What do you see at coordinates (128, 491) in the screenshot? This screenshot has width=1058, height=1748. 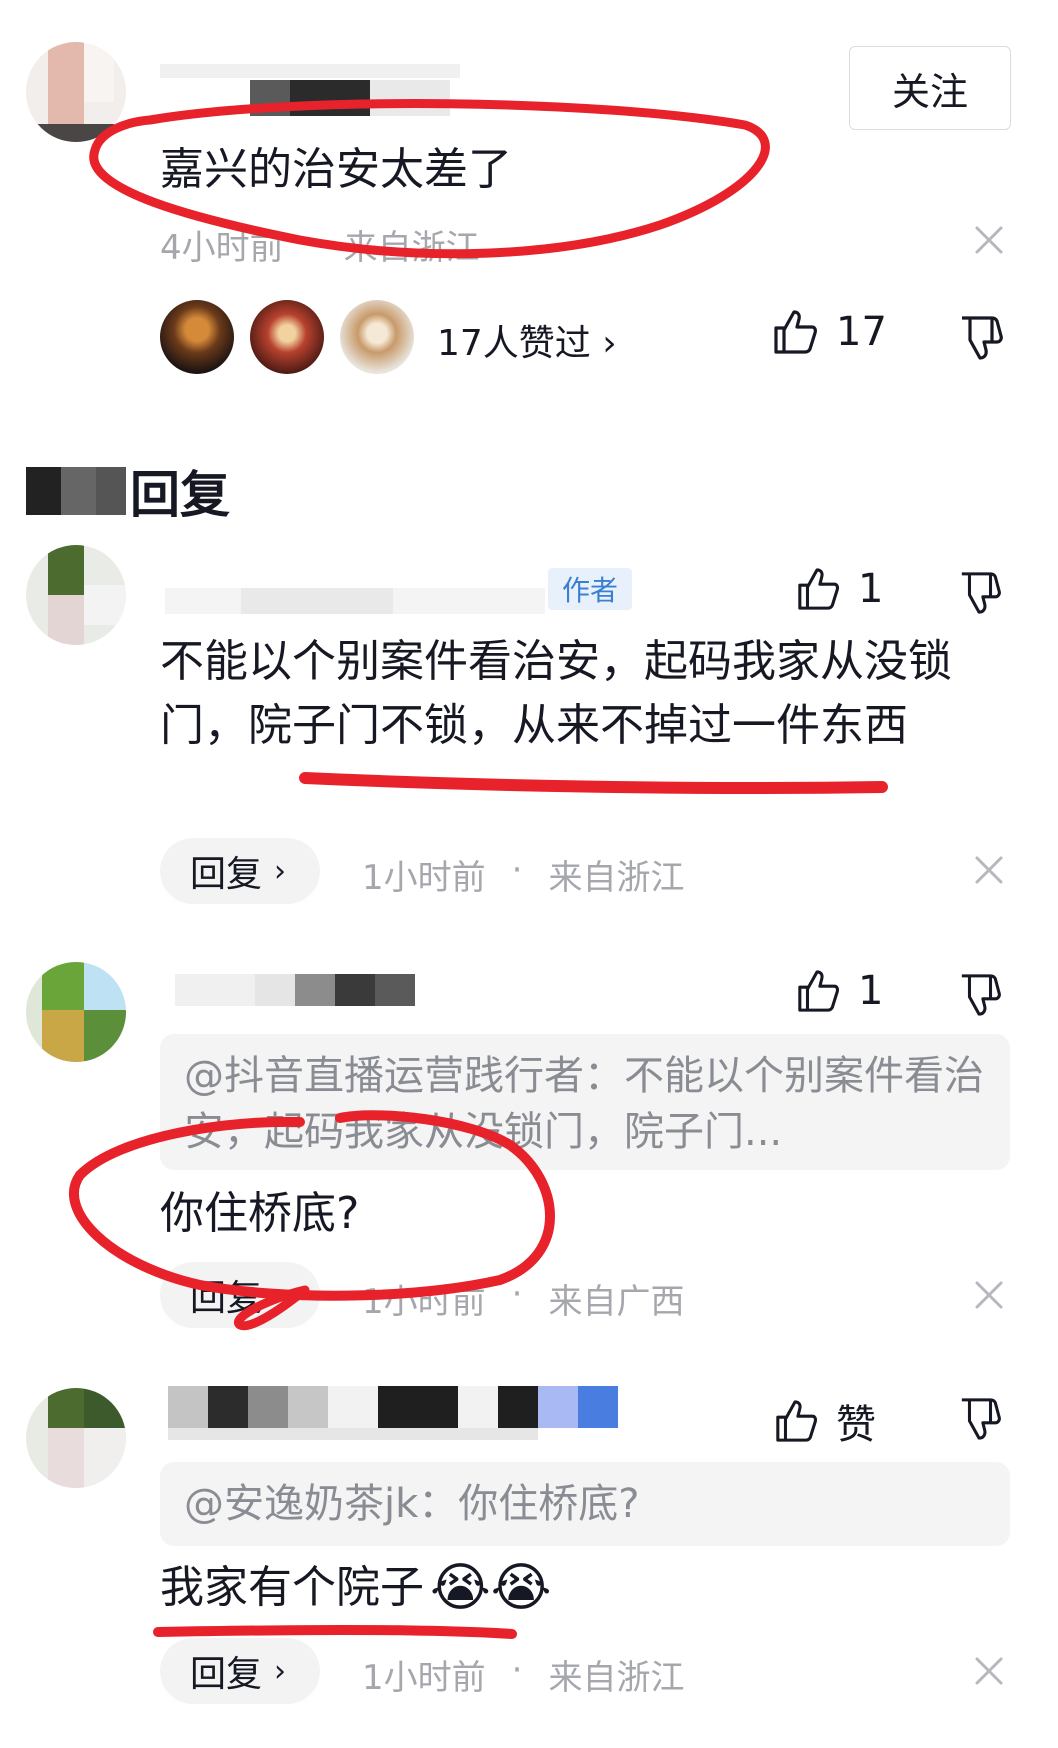 I see `replies-section-title: 回复` at bounding box center [128, 491].